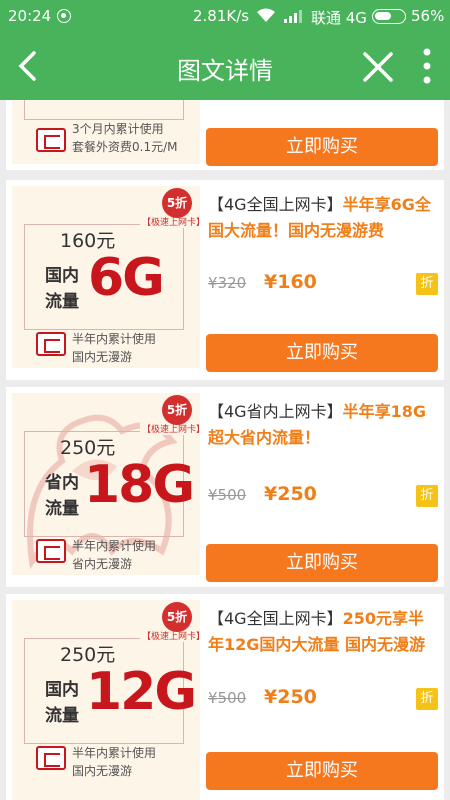 The image size is (450, 800). I want to click on product-title: 【4G全国上网卡】250元享半年12G国内大流量 国内无漫游, so click(323, 632).